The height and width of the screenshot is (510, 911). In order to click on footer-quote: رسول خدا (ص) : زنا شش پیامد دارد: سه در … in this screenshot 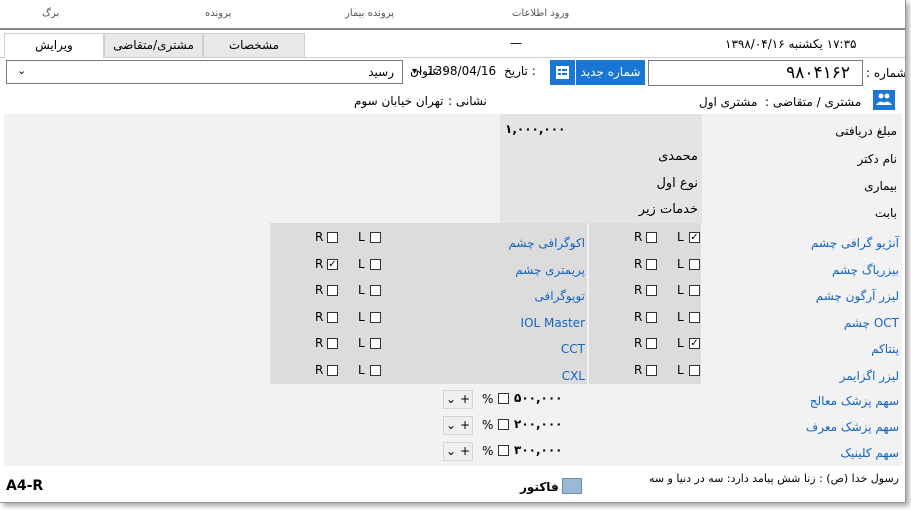, I will do `click(774, 478)`.